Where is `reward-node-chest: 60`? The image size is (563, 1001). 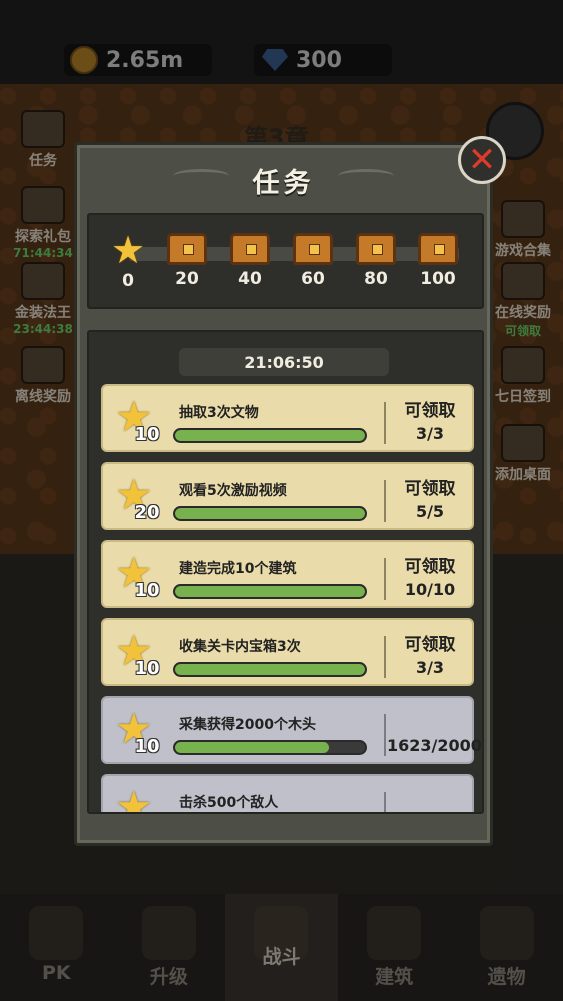 reward-node-chest: 60 is located at coordinates (313, 261).